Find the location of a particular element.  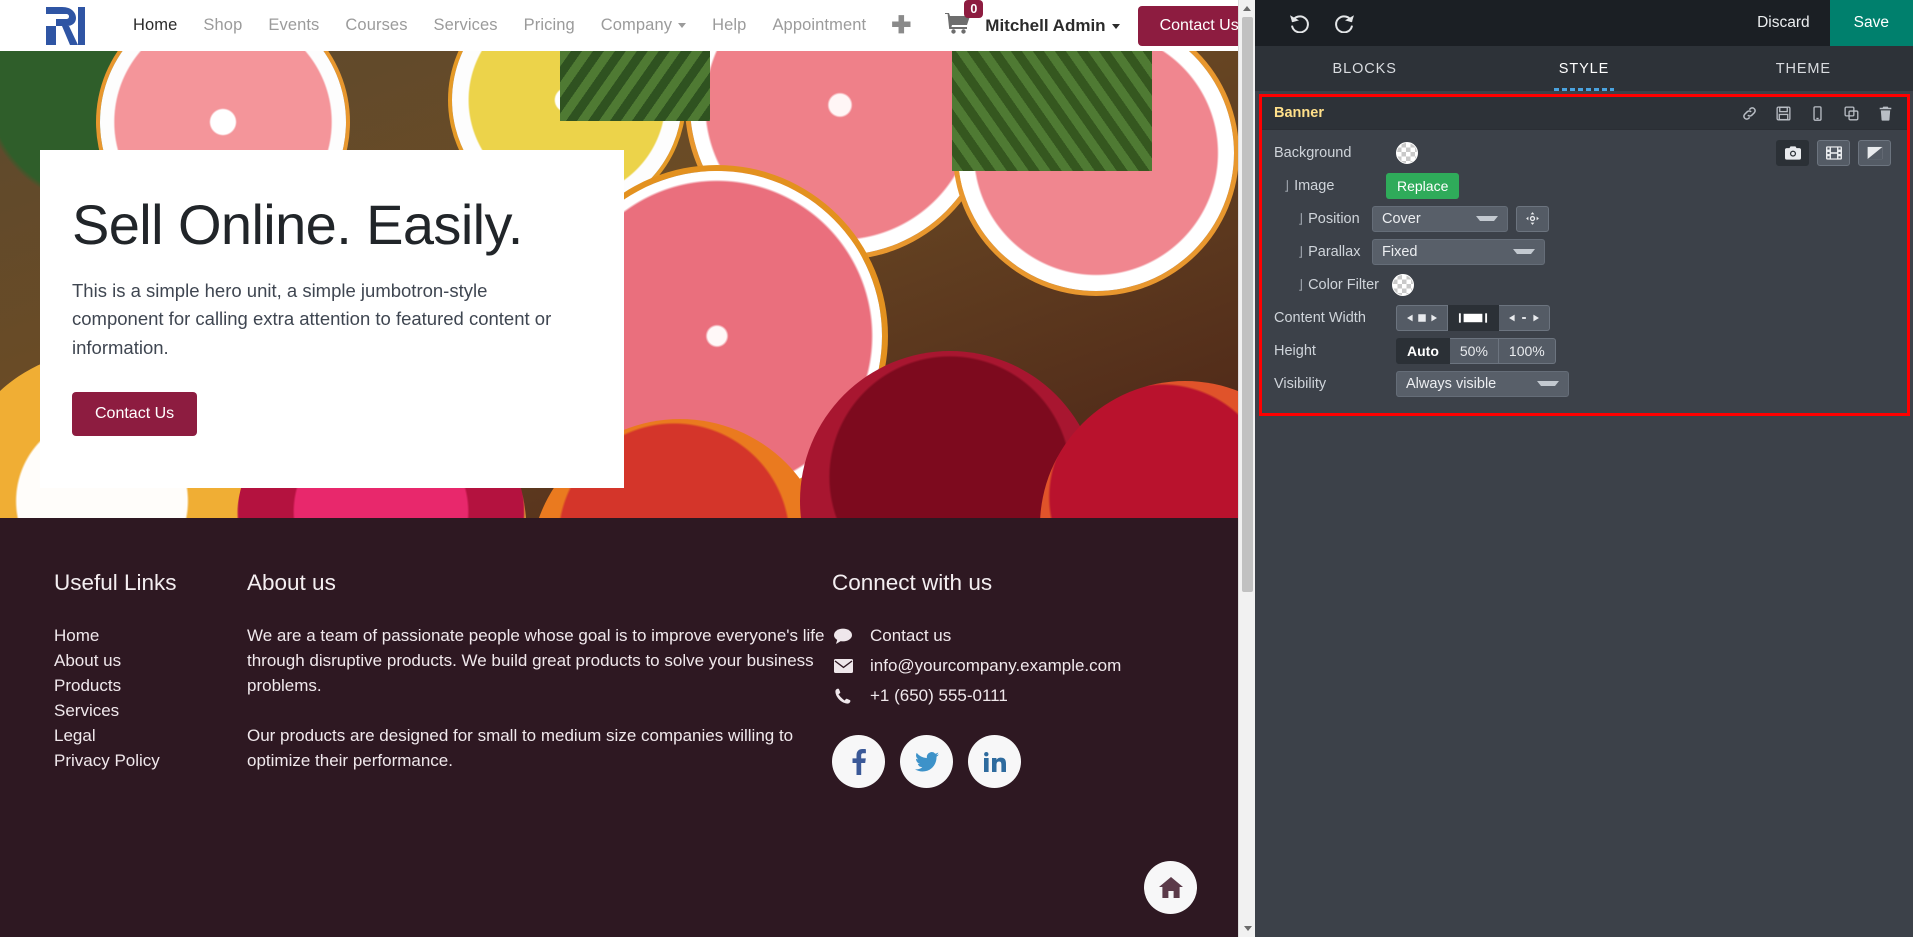

phone-icon is located at coordinates (843, 696).